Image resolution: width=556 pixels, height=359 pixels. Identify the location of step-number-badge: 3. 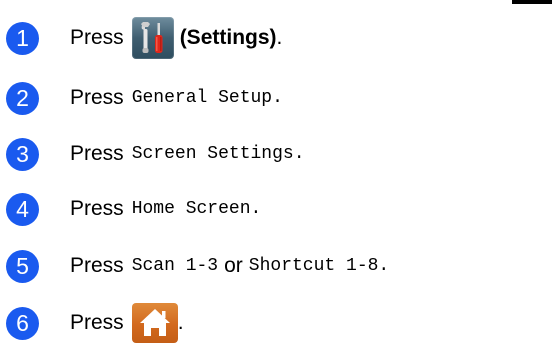
(22, 154).